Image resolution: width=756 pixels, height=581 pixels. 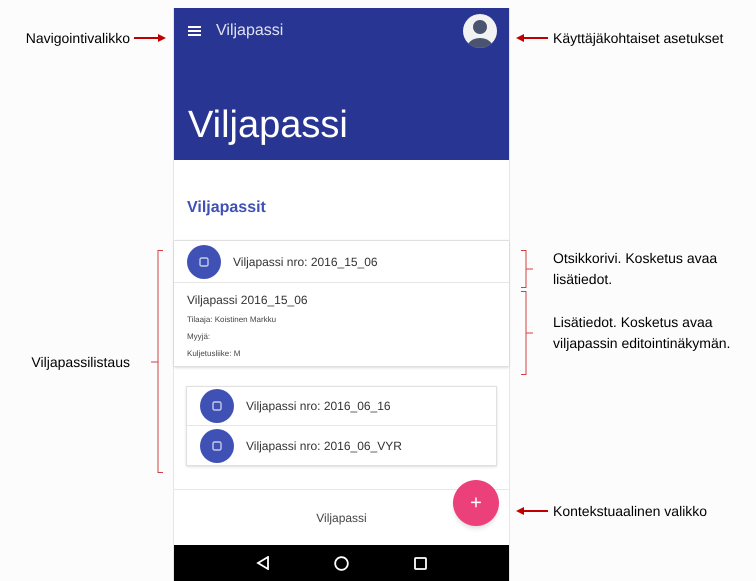 What do you see at coordinates (305, 262) in the screenshot?
I see `item-title: Viljapassi nro: 2016_15_06` at bounding box center [305, 262].